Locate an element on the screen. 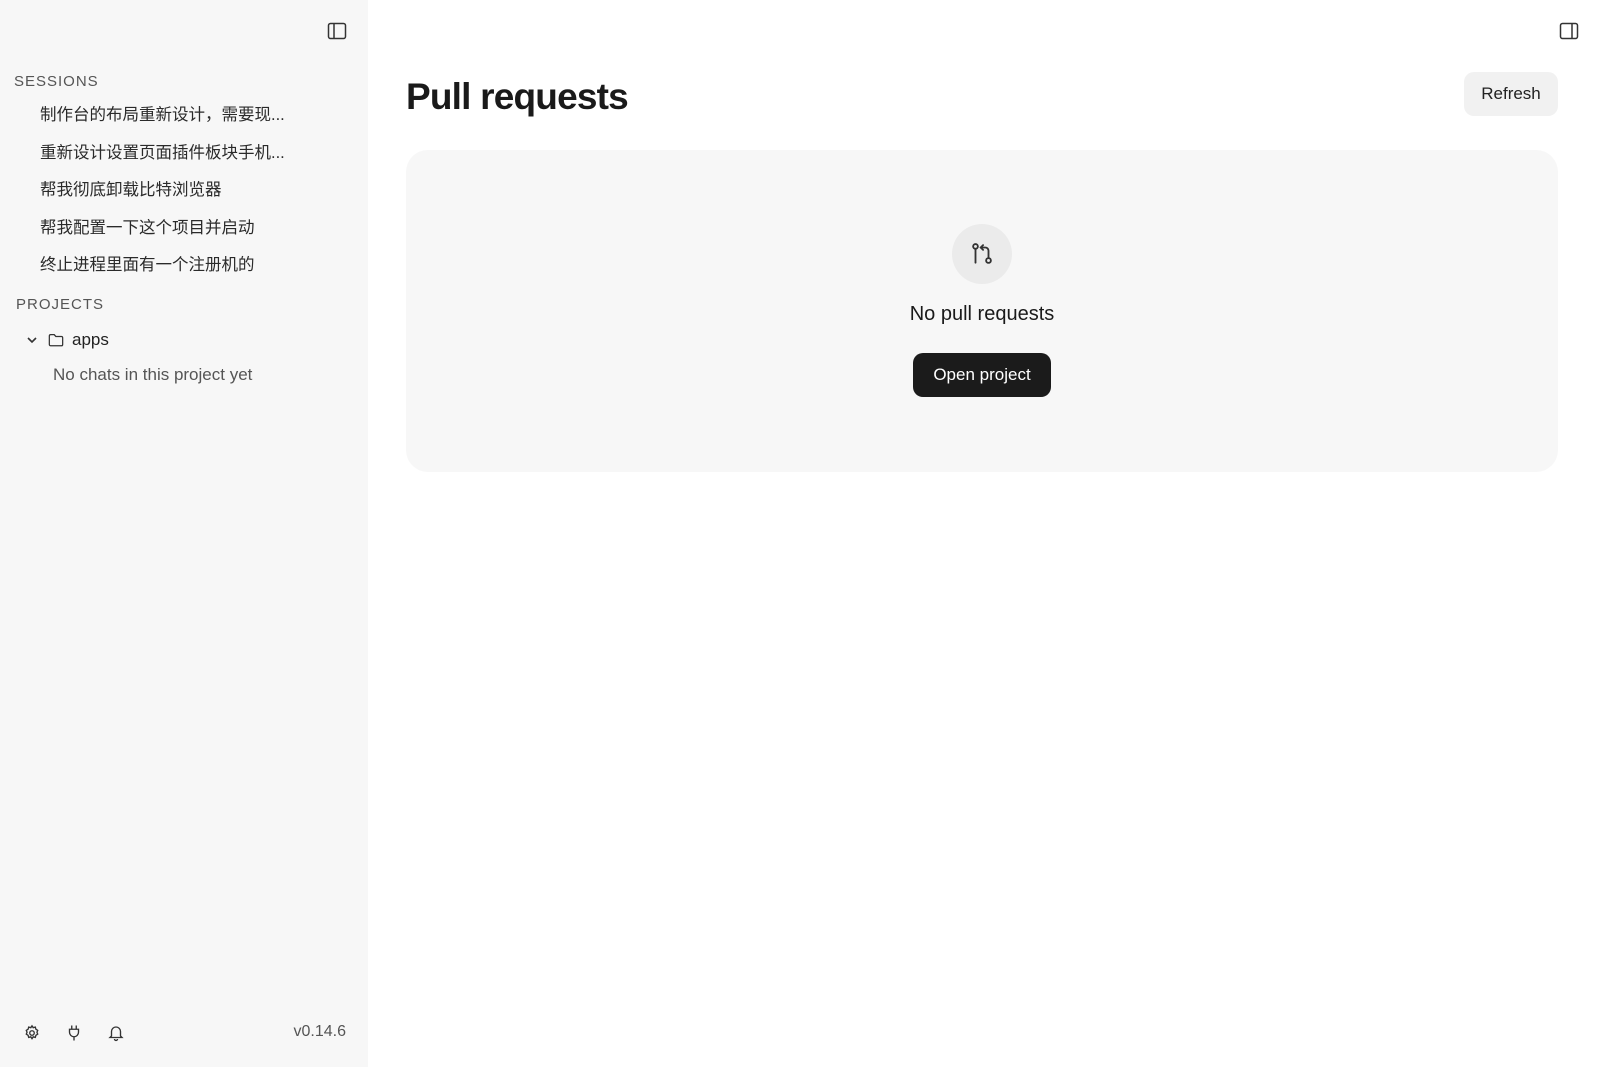  page-title: Pull requests is located at coordinates (517, 96).